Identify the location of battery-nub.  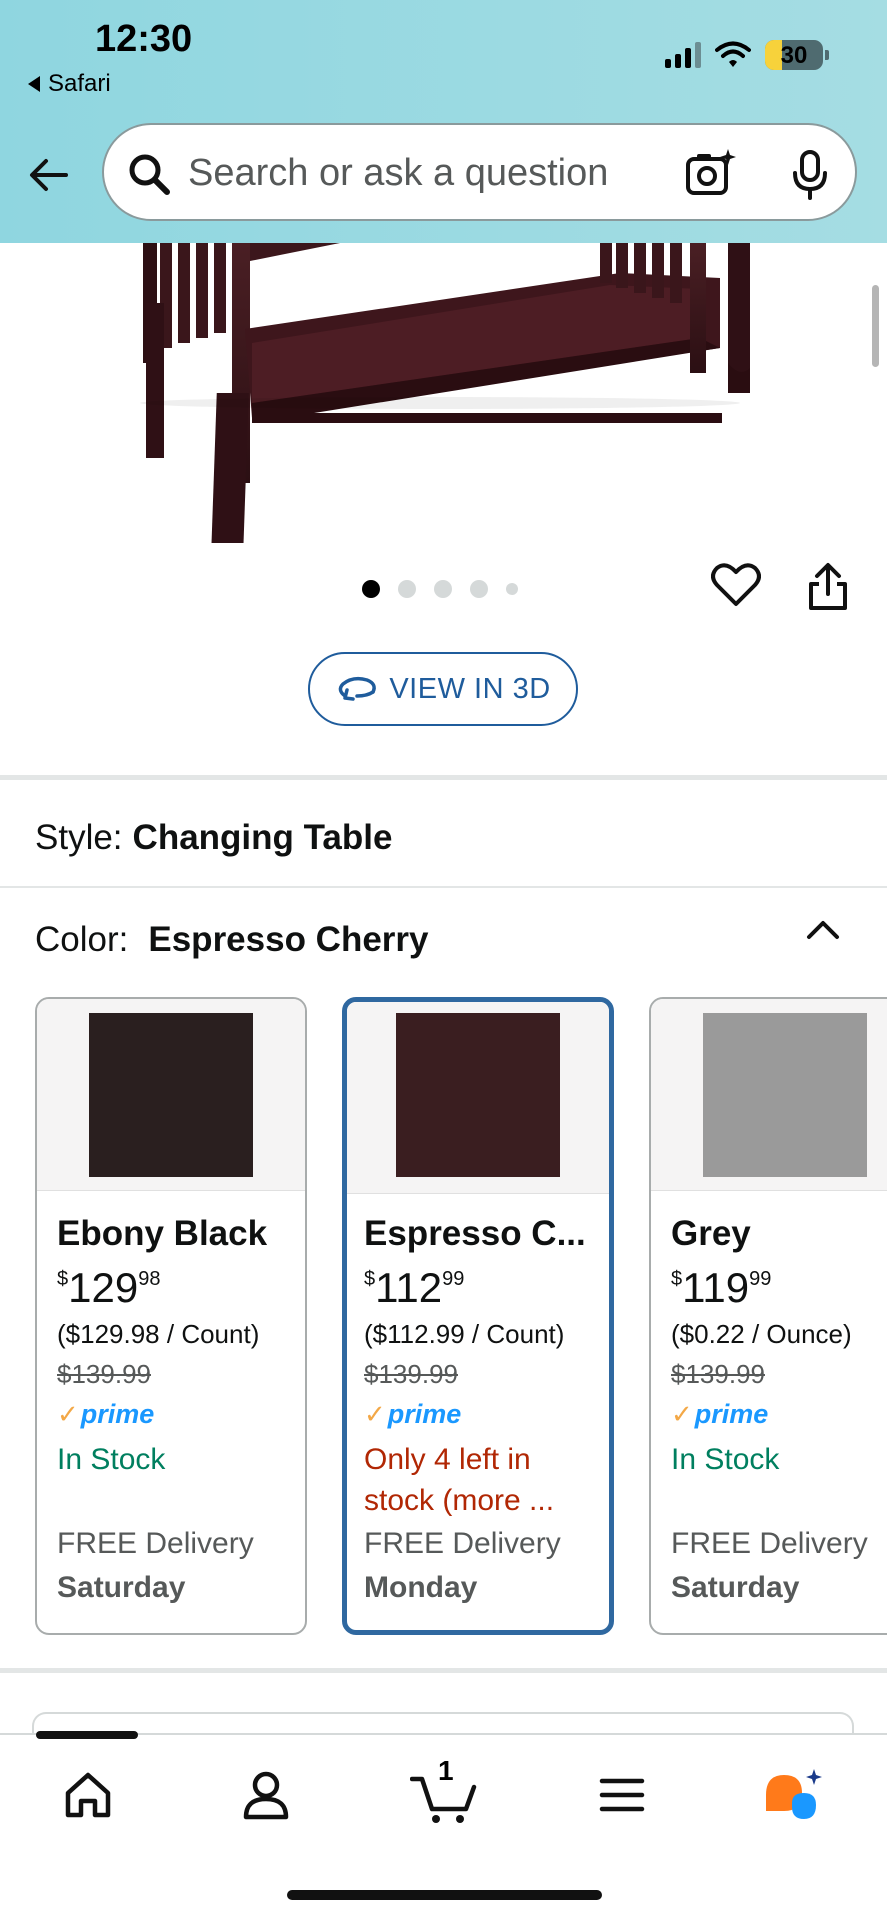
(827, 55).